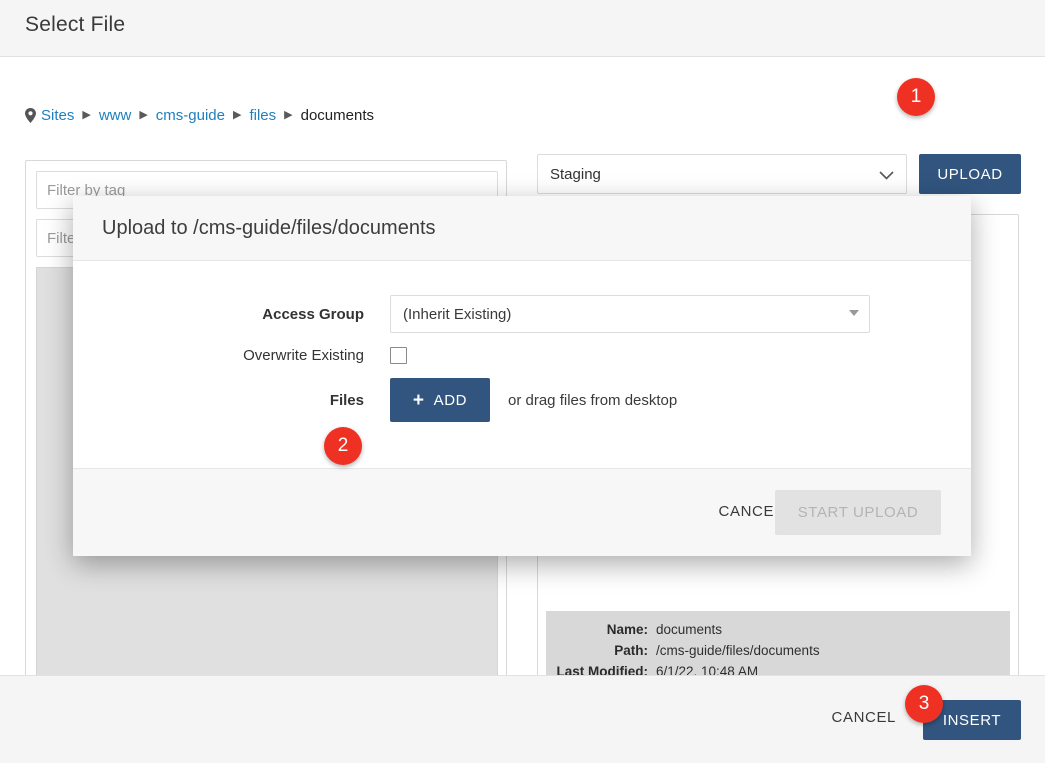  Describe the element at coordinates (916, 97) in the screenshot. I see `step-badge-1: 1` at that location.